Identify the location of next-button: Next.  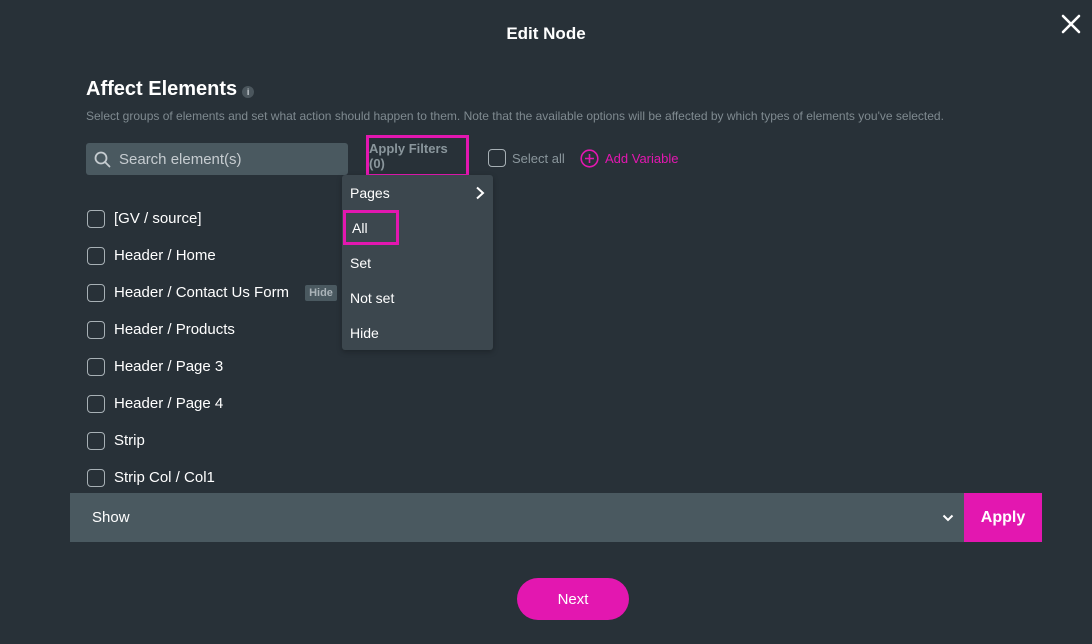
(573, 599).